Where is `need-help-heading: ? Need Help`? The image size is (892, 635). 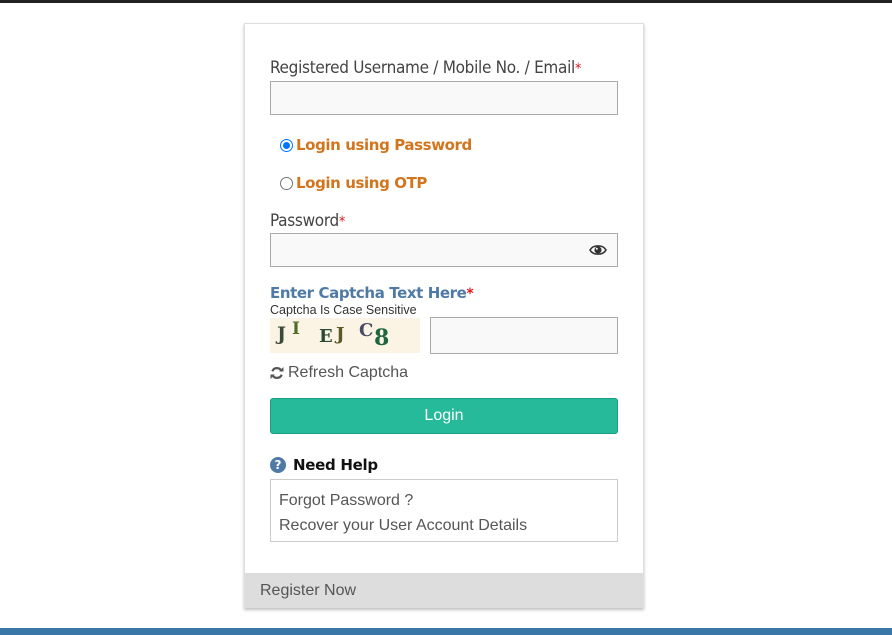 need-help-heading: ? Need Help is located at coordinates (324, 465).